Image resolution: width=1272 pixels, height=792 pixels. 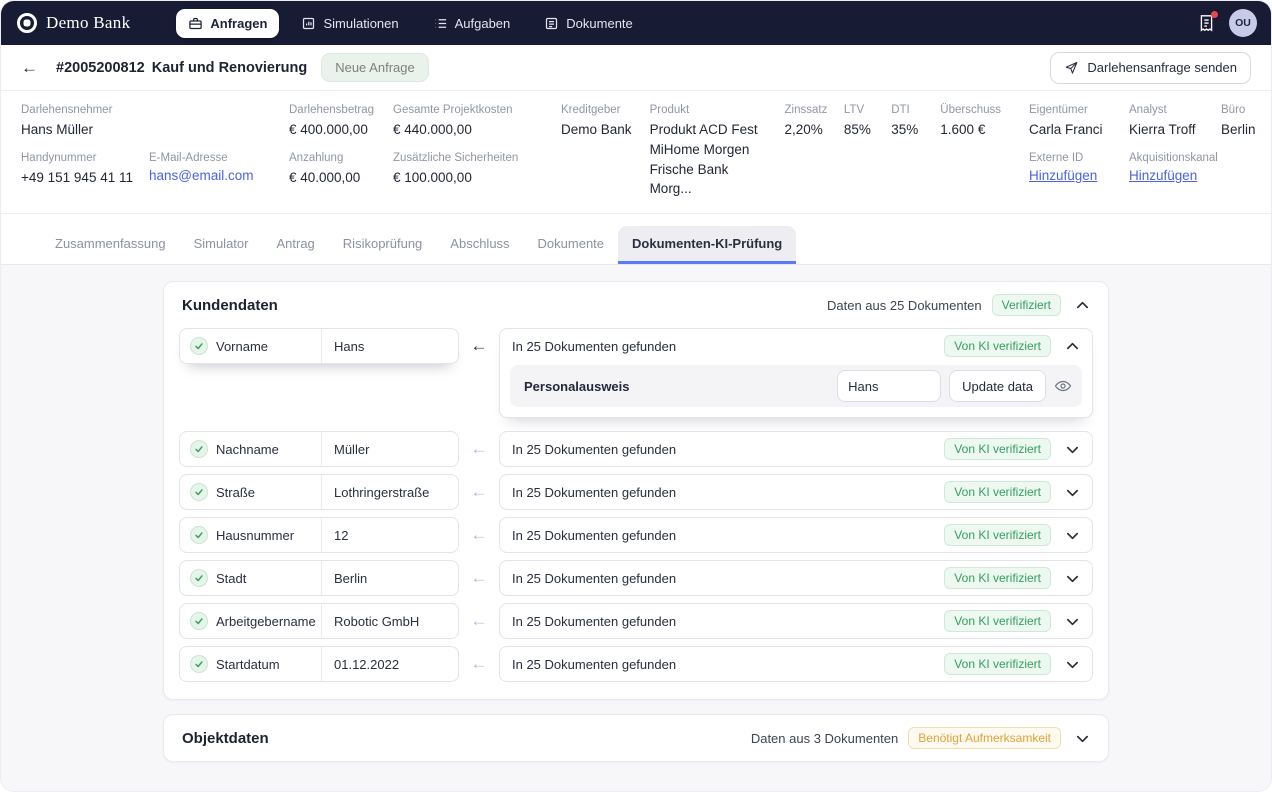 What do you see at coordinates (231, 578) in the screenshot?
I see `field-label: Stadt` at bounding box center [231, 578].